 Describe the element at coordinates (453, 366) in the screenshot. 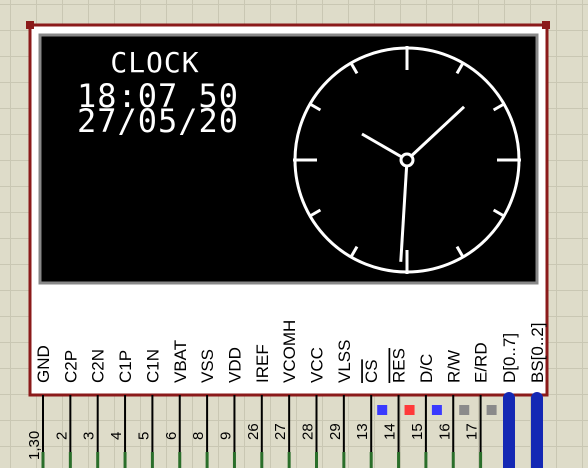

I see `pin-label: R/W` at that location.